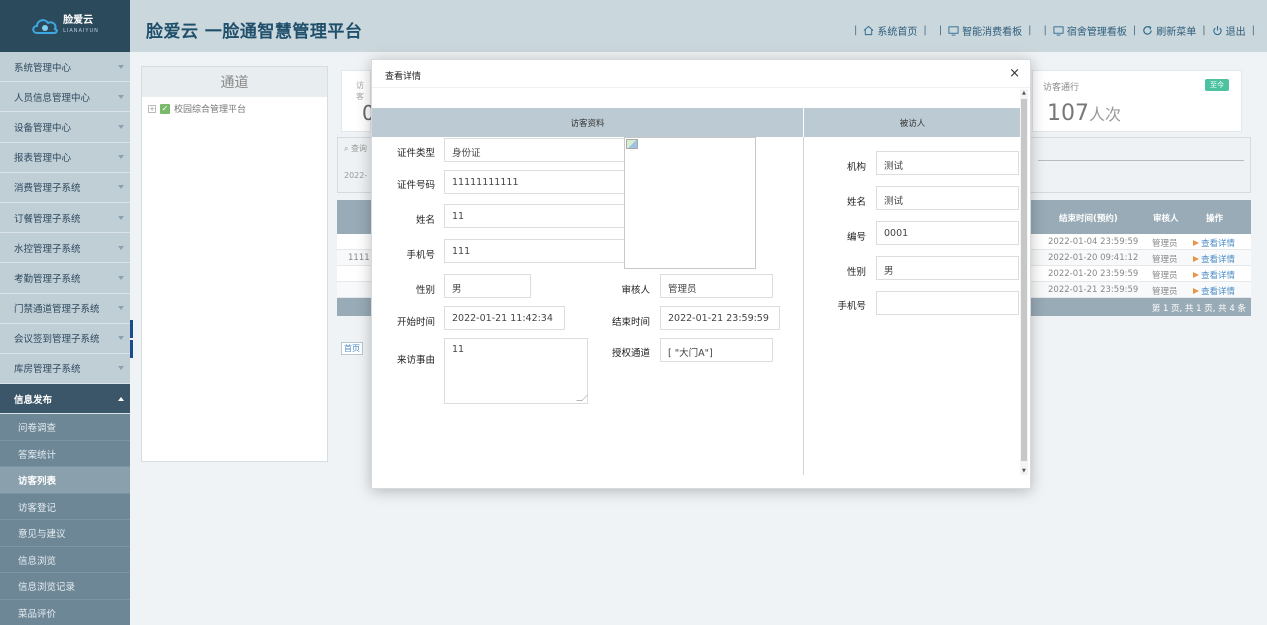  Describe the element at coordinates (78, 20) in the screenshot. I see `logo-text: 脸爱云` at that location.